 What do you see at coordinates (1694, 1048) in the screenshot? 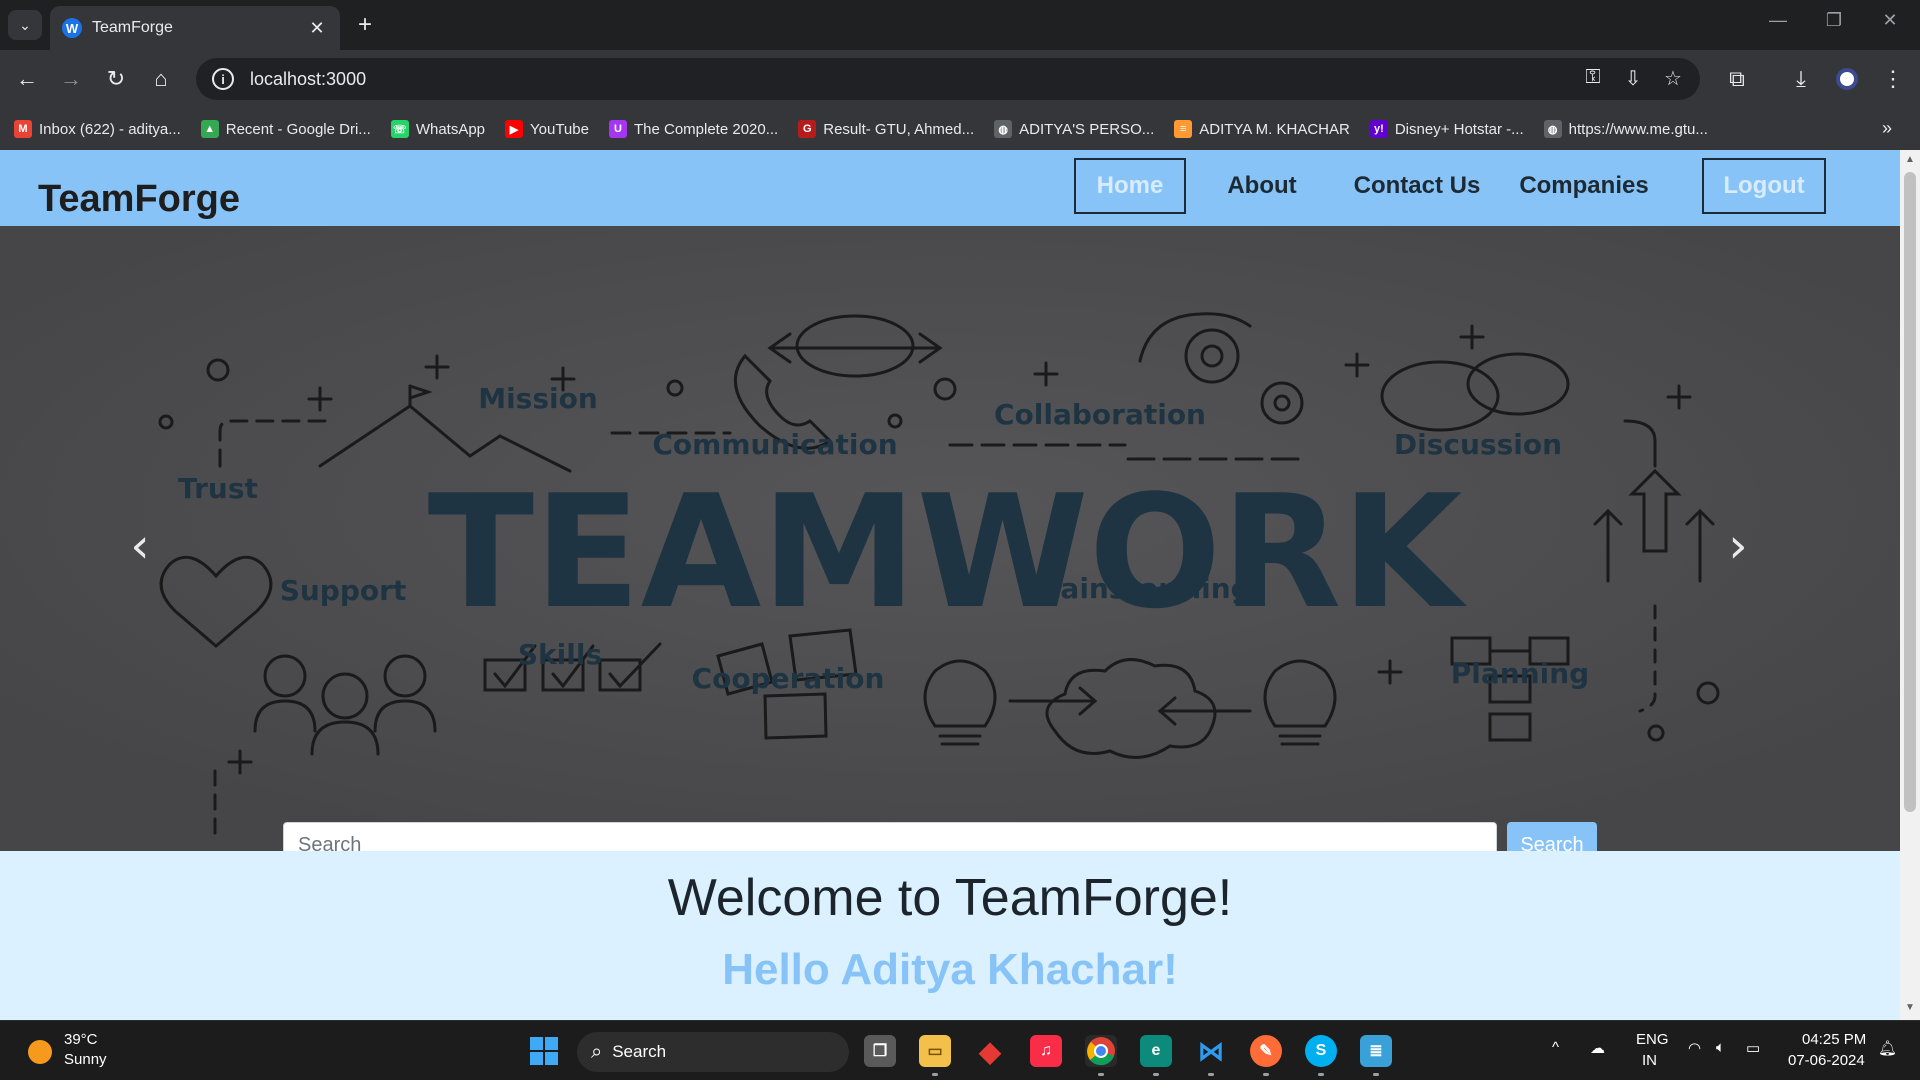
I see `wifi-icon: ◠` at bounding box center [1694, 1048].